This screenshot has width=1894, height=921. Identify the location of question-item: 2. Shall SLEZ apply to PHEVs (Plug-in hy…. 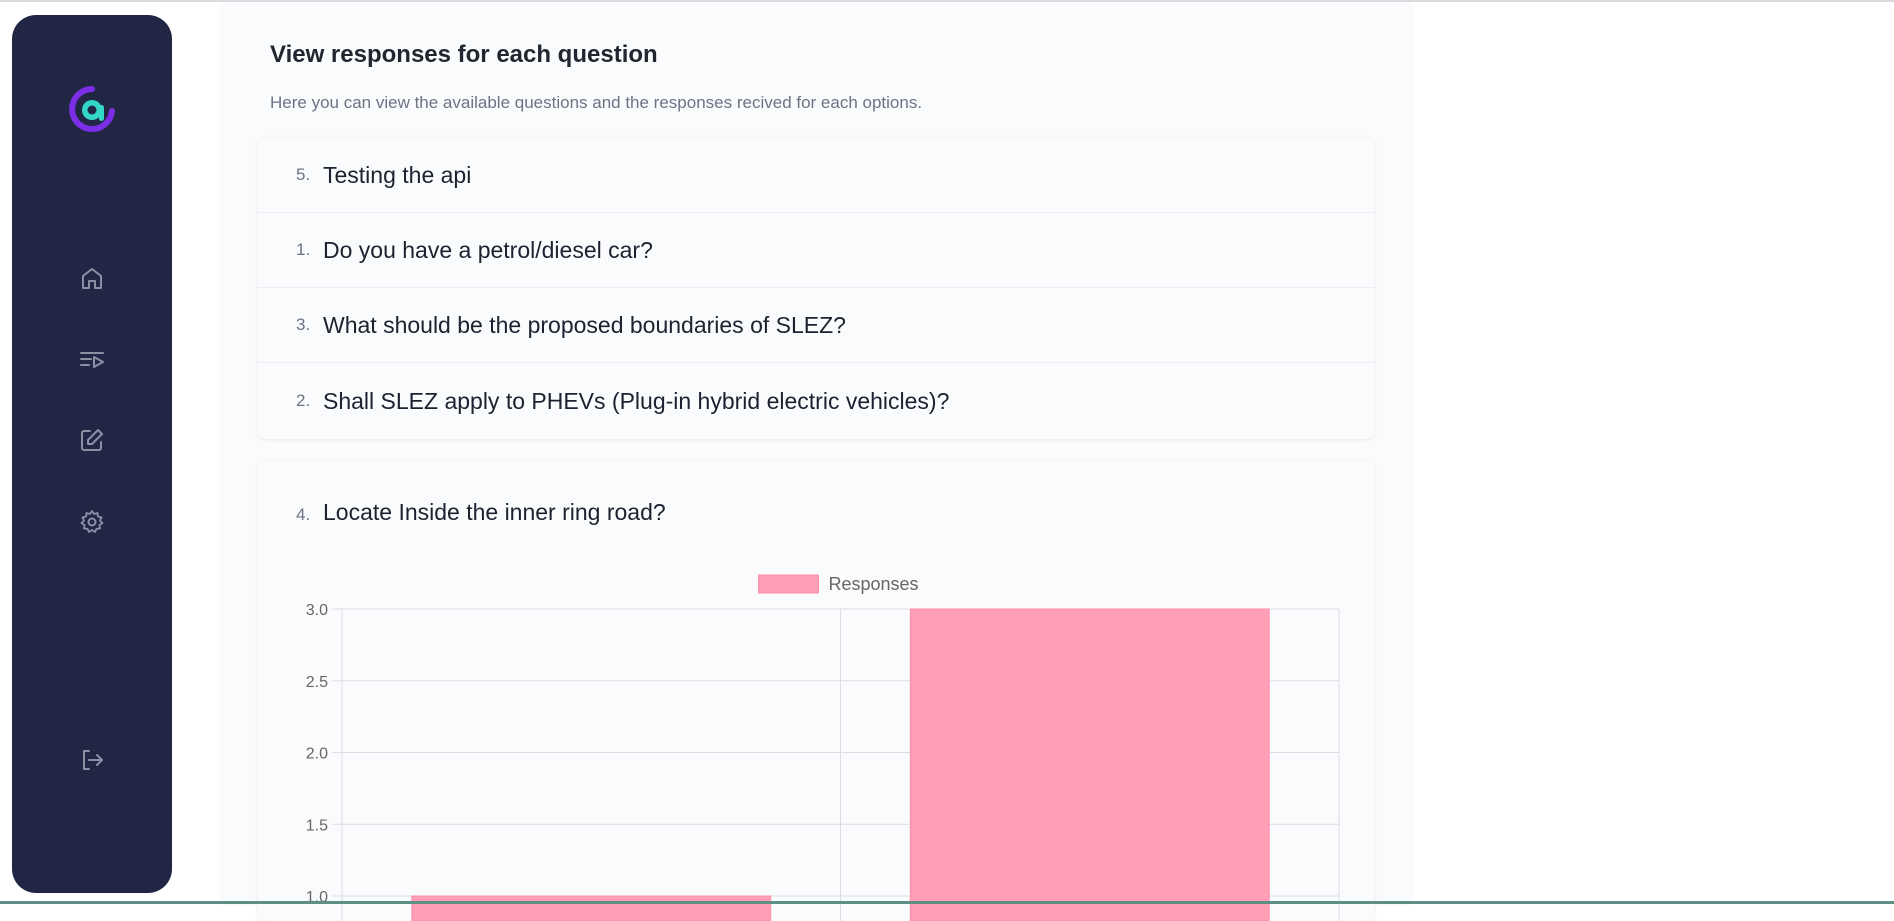
(816, 401).